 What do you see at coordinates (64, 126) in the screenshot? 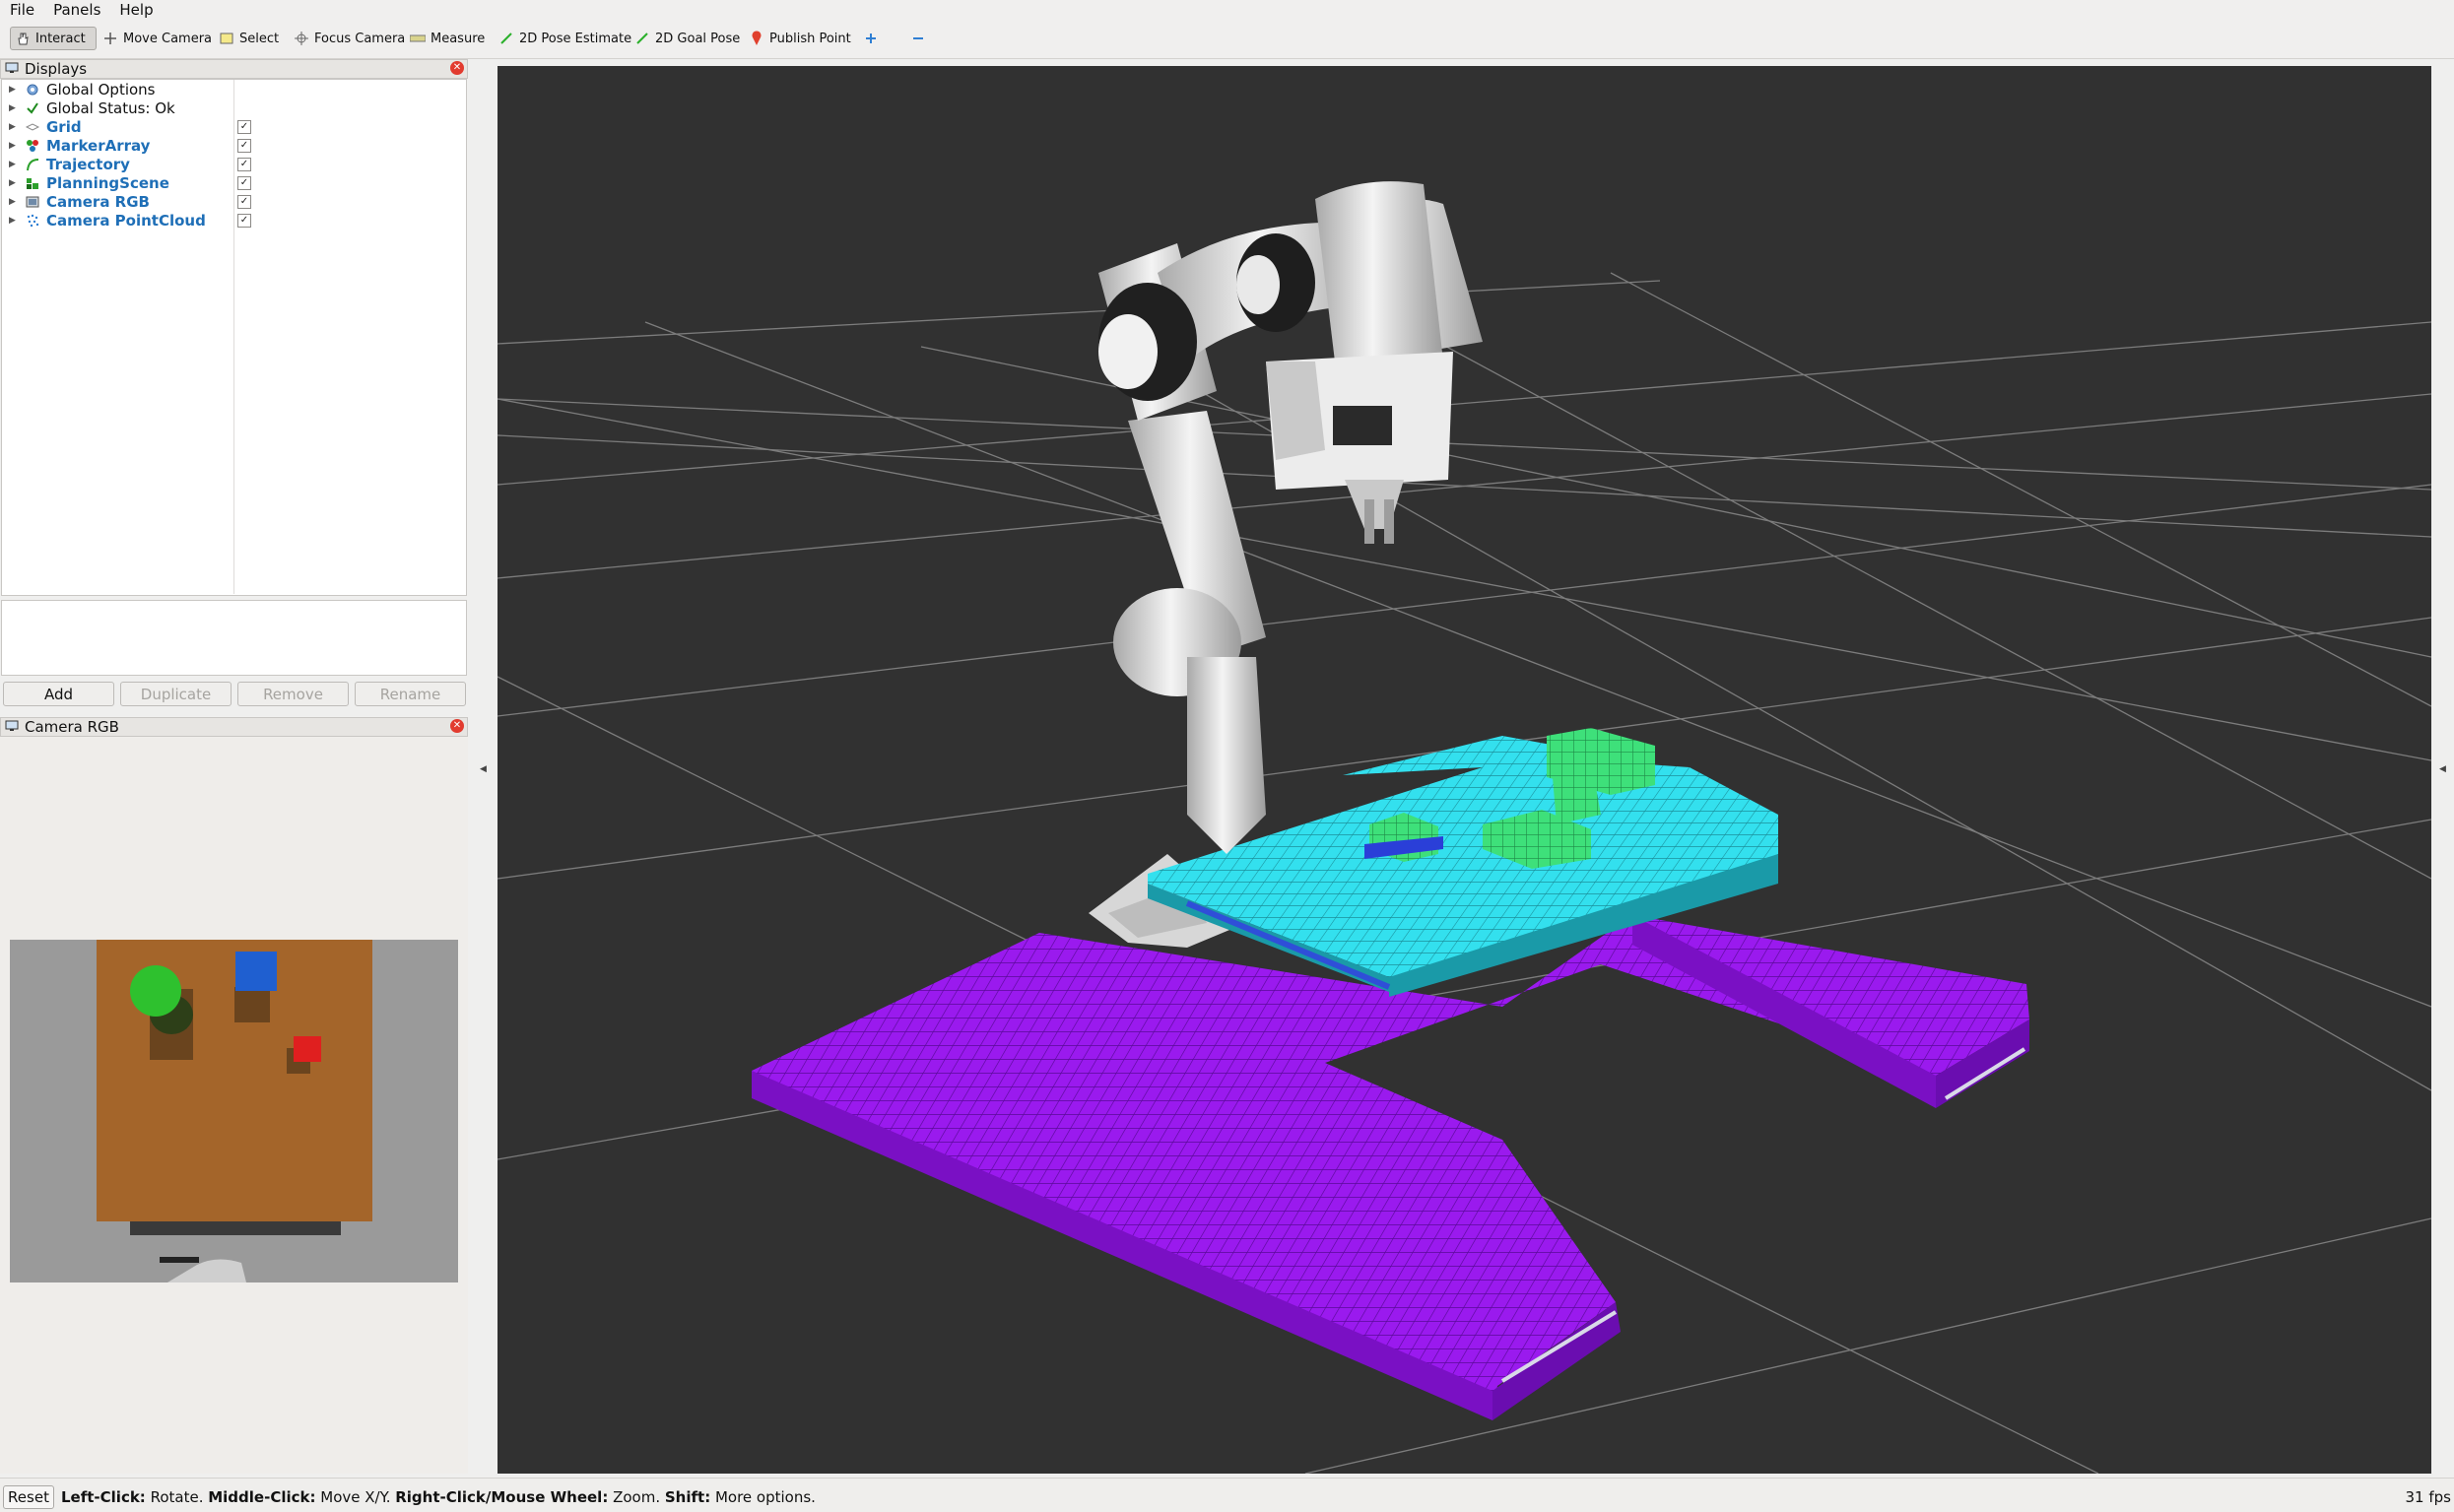
I see `display-item-label: Grid` at bounding box center [64, 126].